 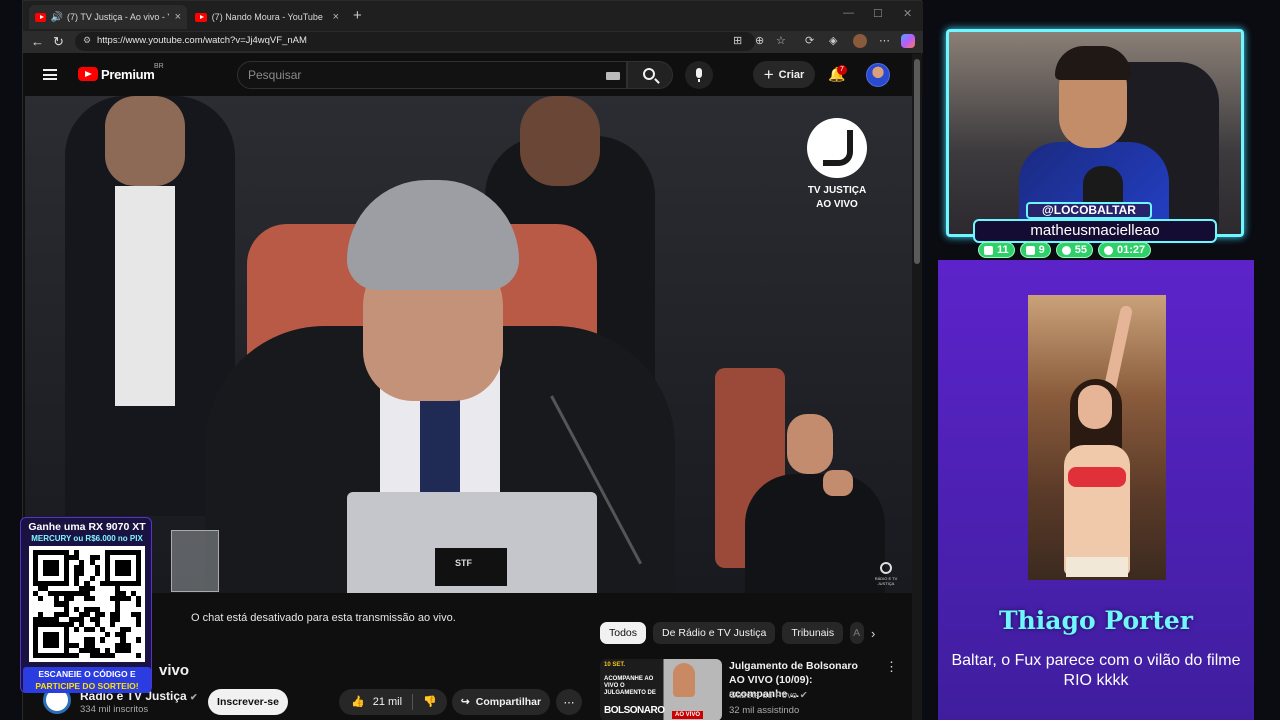 I want to click on youtube-brand: Premium, so click(x=128, y=74).